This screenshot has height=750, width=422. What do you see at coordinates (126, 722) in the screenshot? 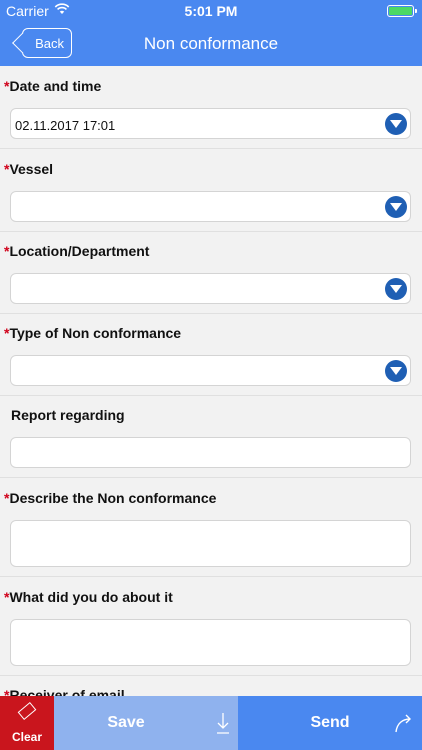
I see `save-button-label: Save` at bounding box center [126, 722].